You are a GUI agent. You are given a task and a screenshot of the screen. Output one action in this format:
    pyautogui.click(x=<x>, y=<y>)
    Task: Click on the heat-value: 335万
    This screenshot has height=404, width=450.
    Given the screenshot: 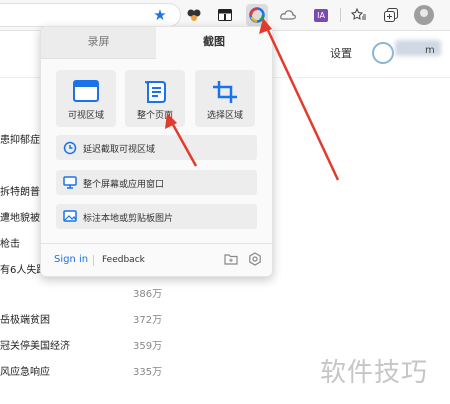 What is the action you would take?
    pyautogui.click(x=148, y=372)
    